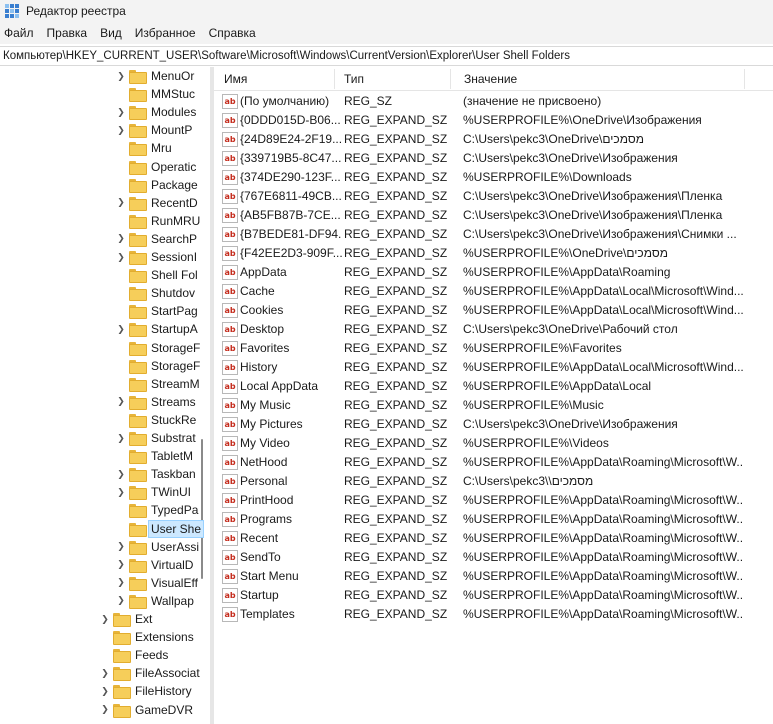  I want to click on tree-item: ❯ UserAssi, so click(158, 547).